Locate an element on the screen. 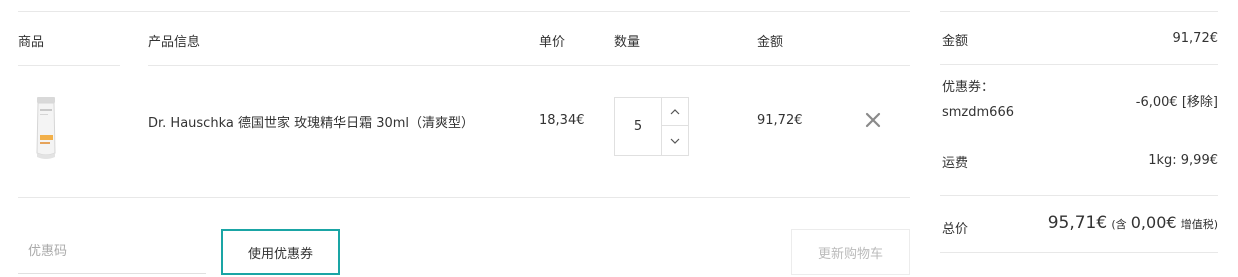 This screenshot has height=277, width=1238. close-icon is located at coordinates (873, 120).